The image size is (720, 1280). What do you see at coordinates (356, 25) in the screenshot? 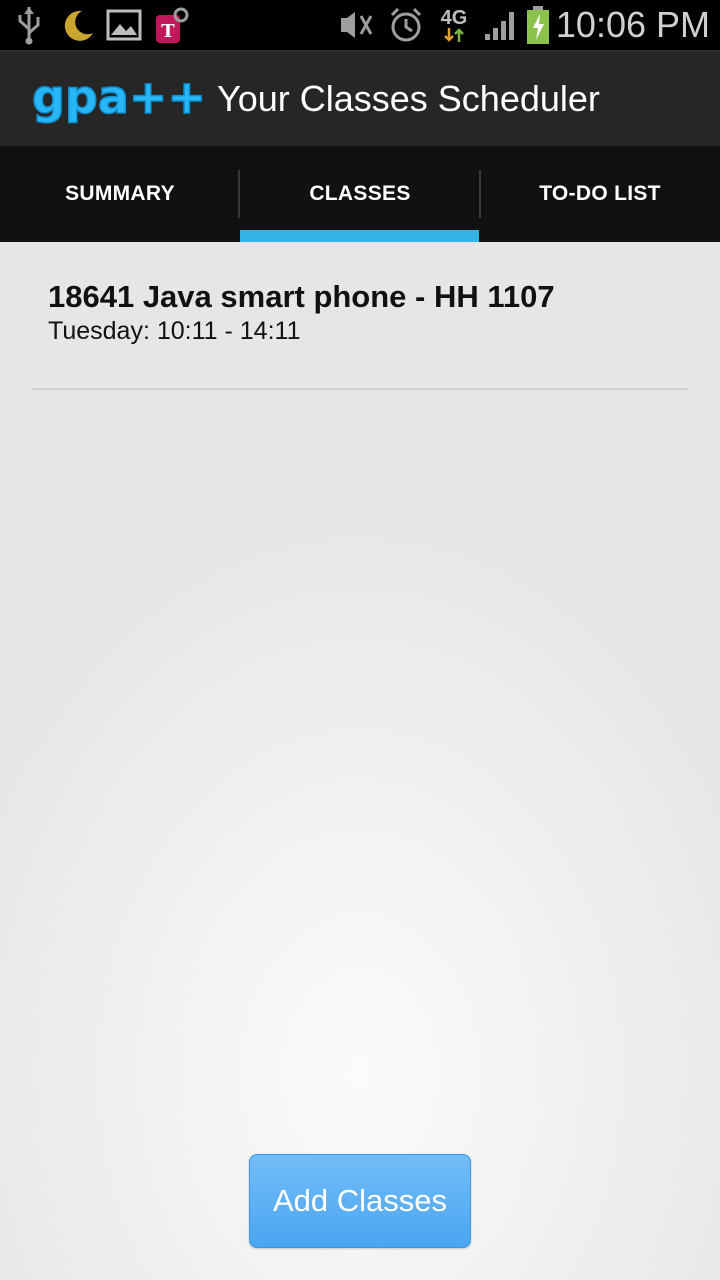
I see `mute-icon` at bounding box center [356, 25].